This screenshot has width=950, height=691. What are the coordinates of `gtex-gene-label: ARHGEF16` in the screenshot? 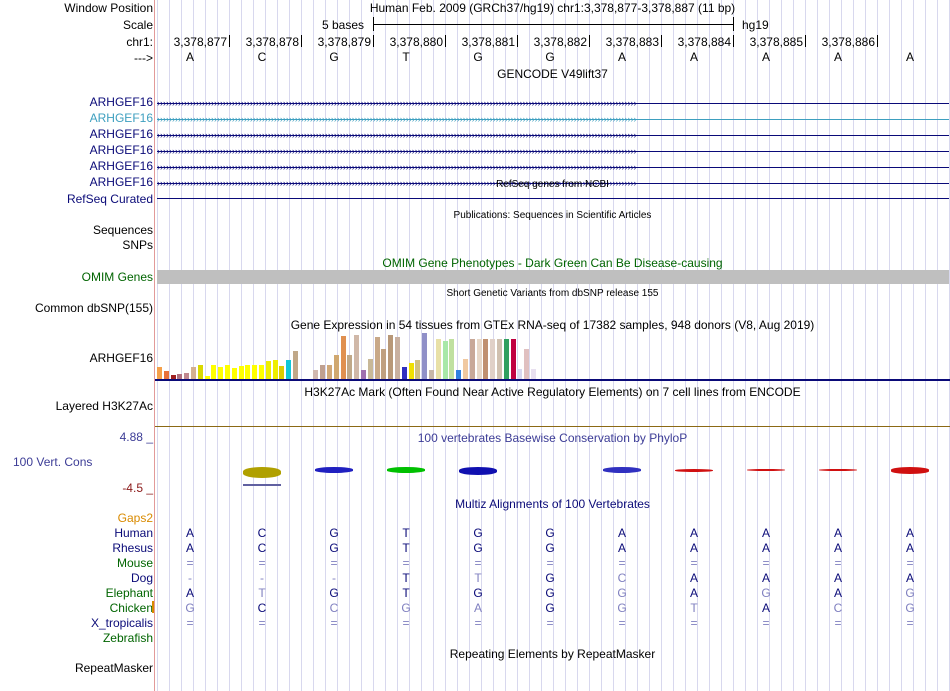 It's located at (121, 358).